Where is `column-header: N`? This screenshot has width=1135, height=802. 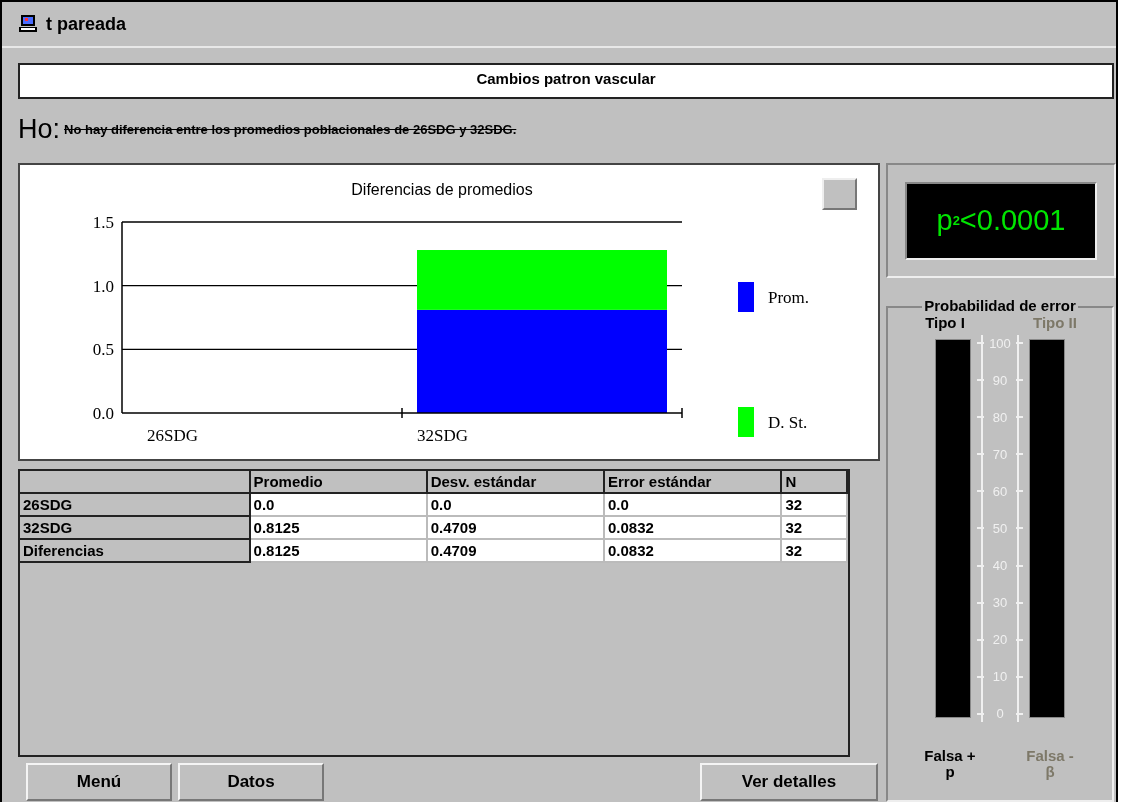 column-header: N is located at coordinates (814, 482).